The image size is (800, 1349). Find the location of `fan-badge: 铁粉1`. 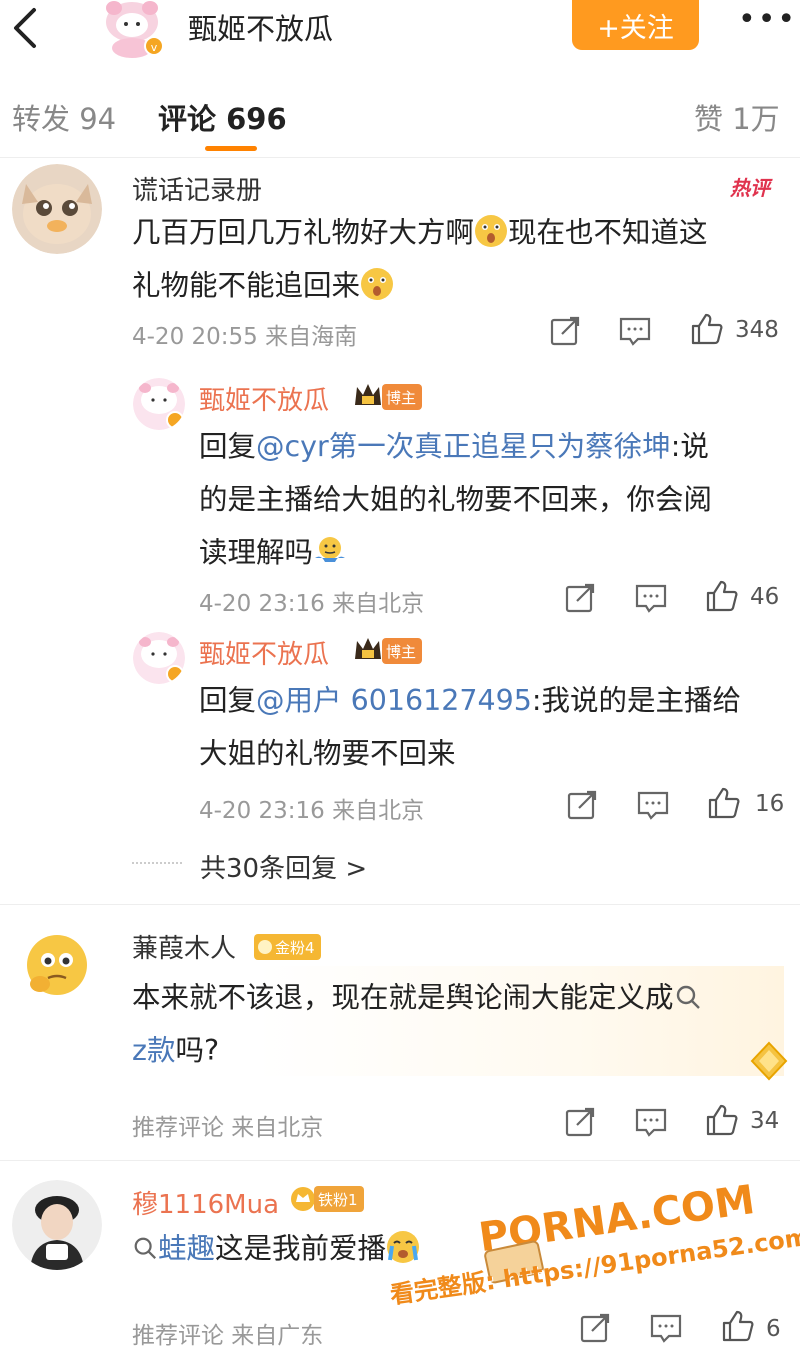

fan-badge: 铁粉1 is located at coordinates (339, 1199).